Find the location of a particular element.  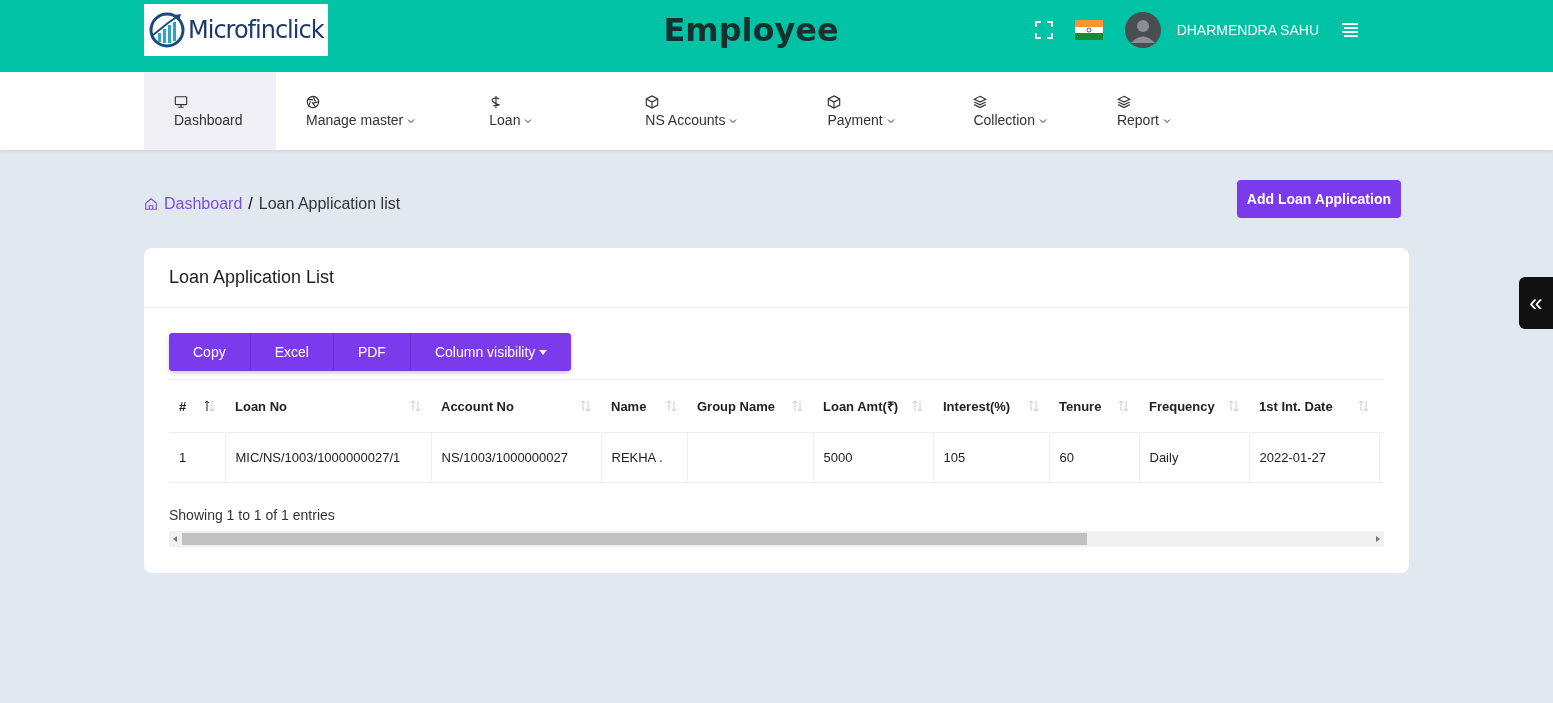

home-icon is located at coordinates (151, 204).